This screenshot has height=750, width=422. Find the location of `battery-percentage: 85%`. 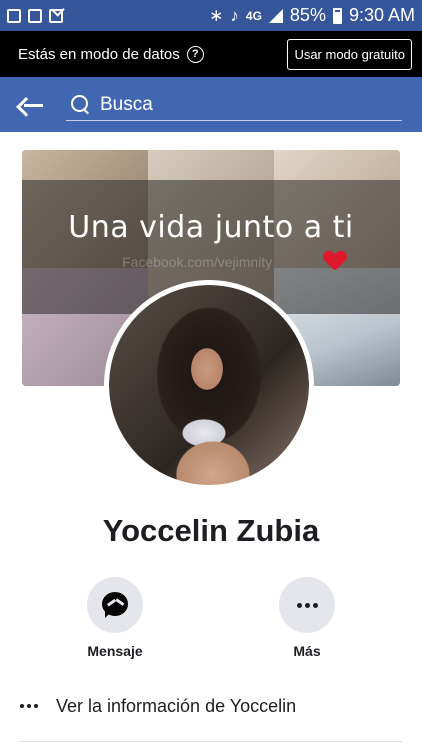

battery-percentage: 85% is located at coordinates (307, 15).